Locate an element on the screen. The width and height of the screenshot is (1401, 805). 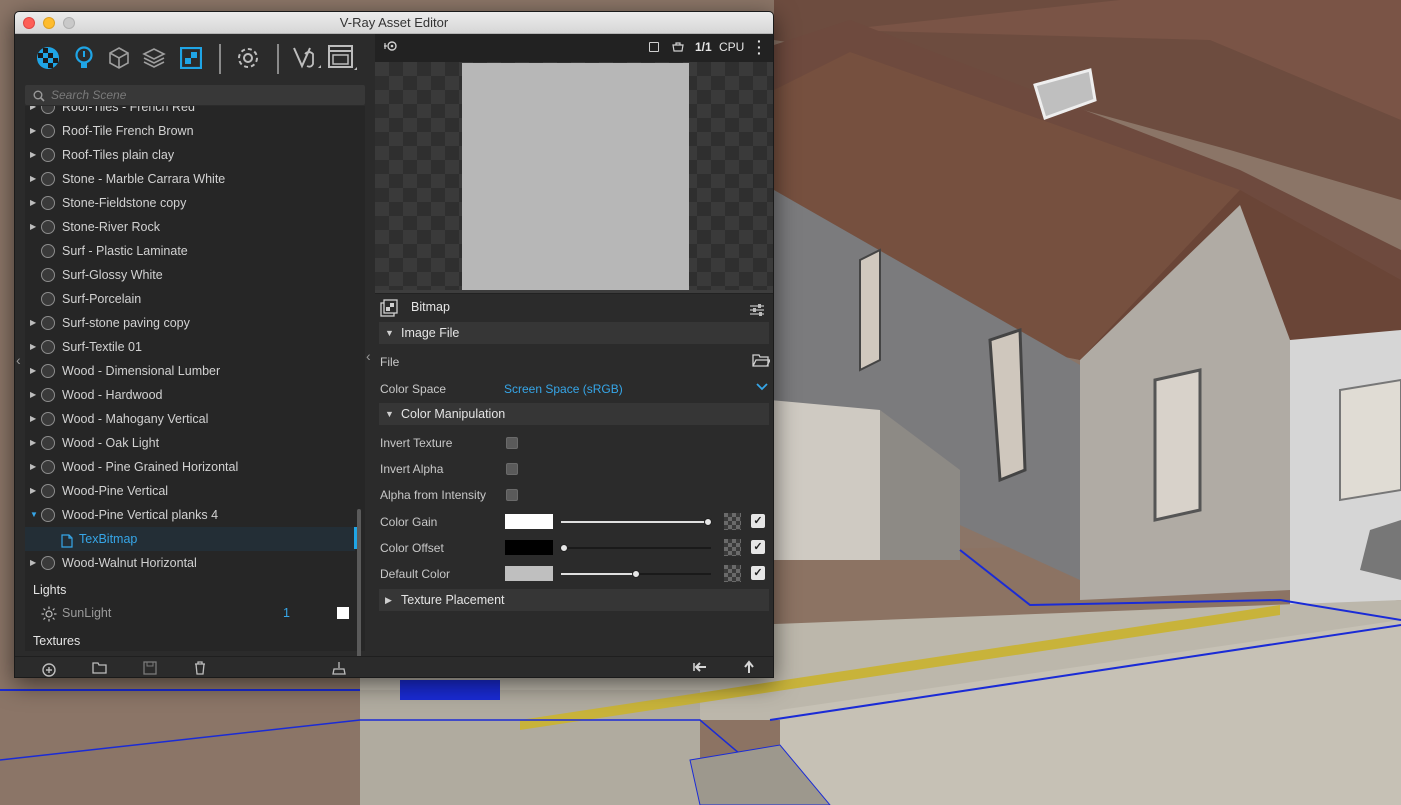
color-offset-texture-slot is located at coordinates (732, 547).